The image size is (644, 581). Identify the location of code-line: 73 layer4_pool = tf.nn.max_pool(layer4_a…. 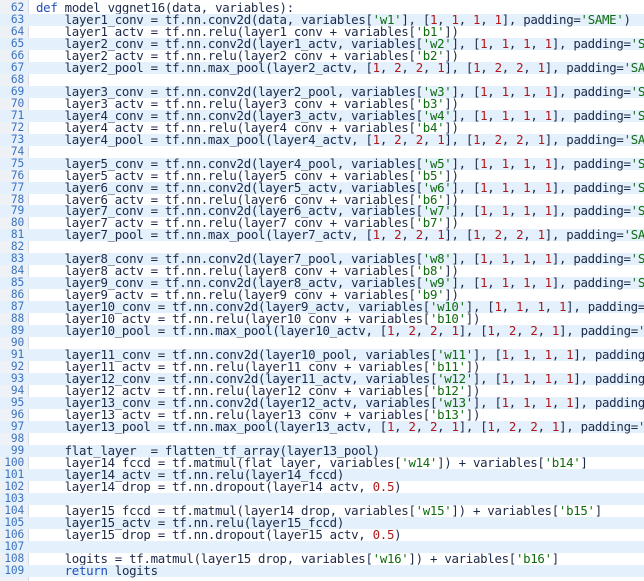
(322, 139).